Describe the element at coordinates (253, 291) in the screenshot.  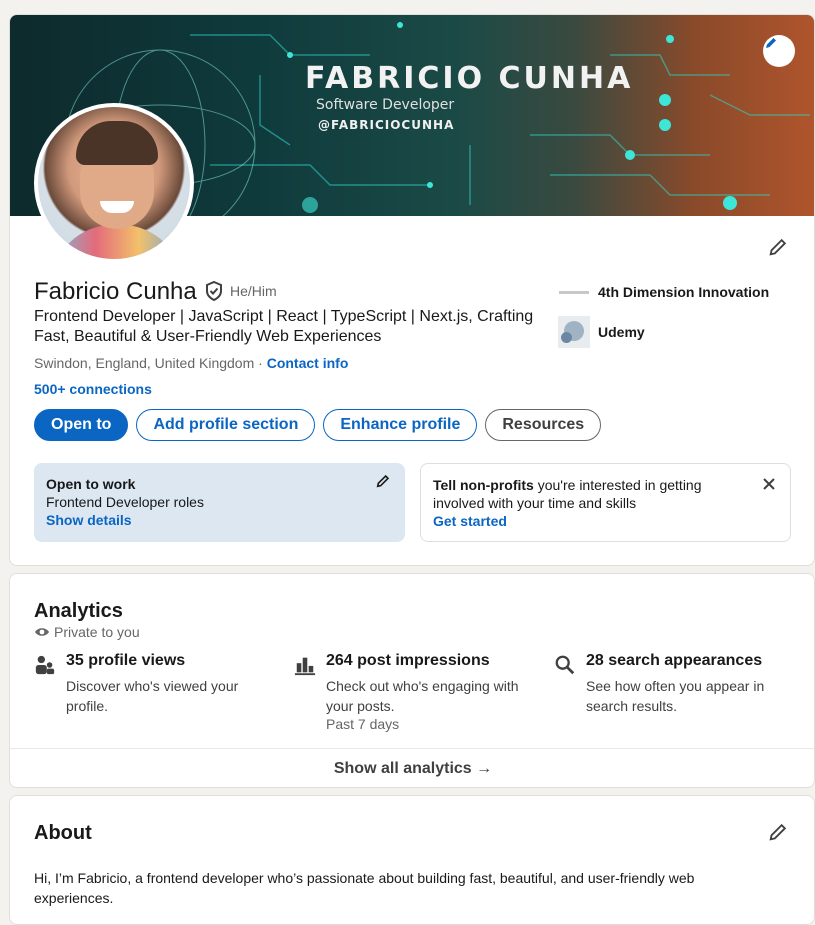
I see `pronouns: He/Him` at that location.